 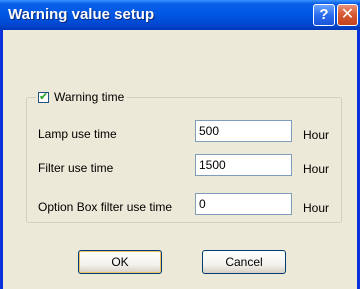 I want to click on help-icon: ?, so click(x=324, y=14).